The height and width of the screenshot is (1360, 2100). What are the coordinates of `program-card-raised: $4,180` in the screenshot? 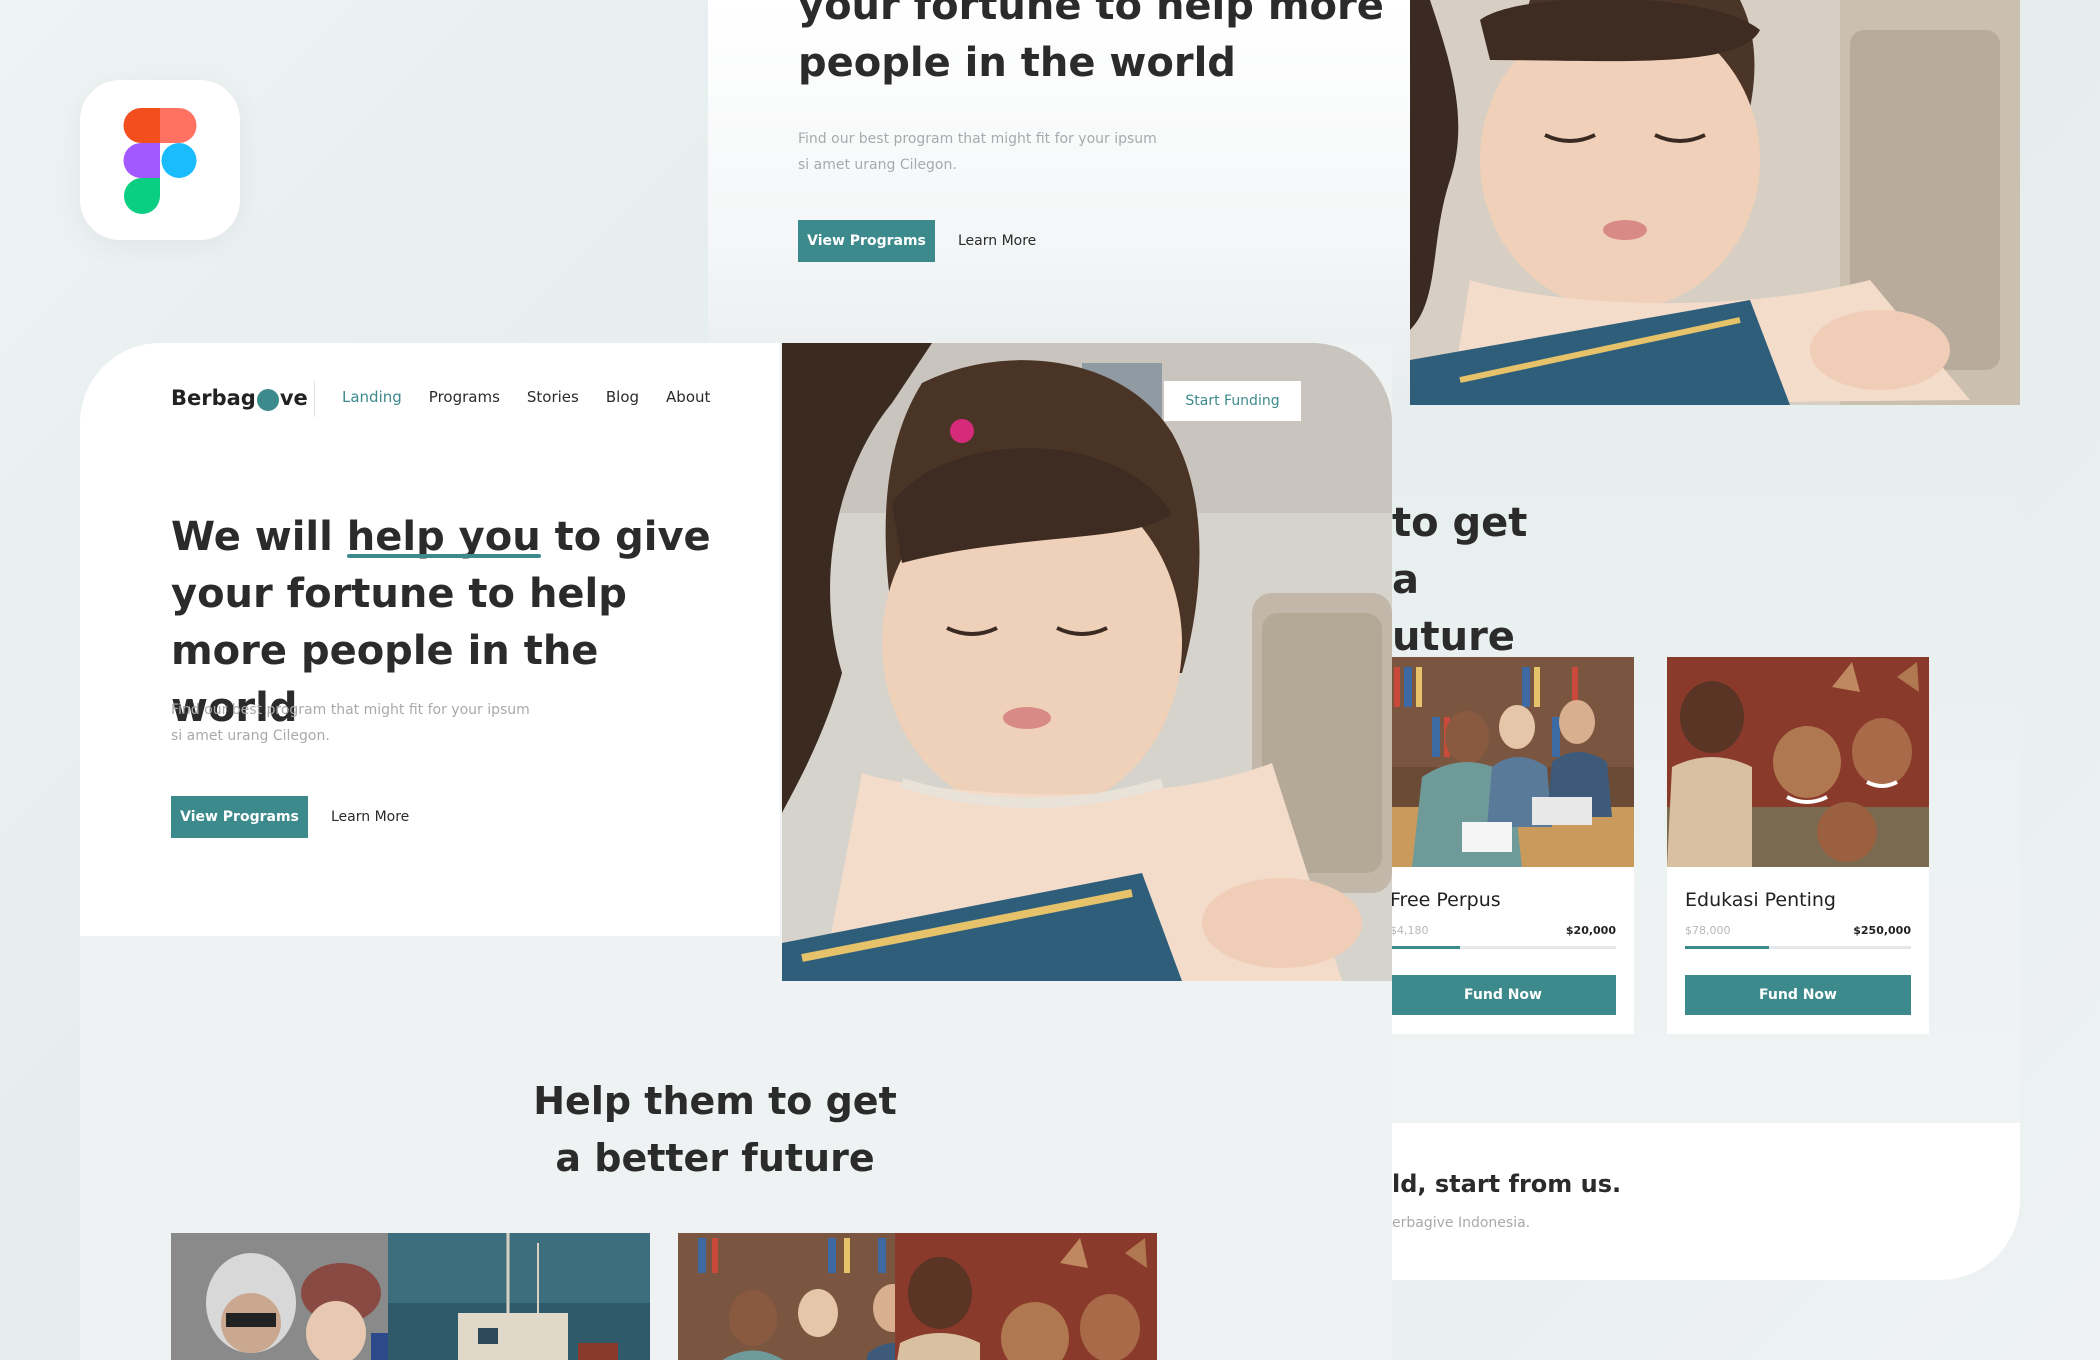 It's located at (1410, 930).